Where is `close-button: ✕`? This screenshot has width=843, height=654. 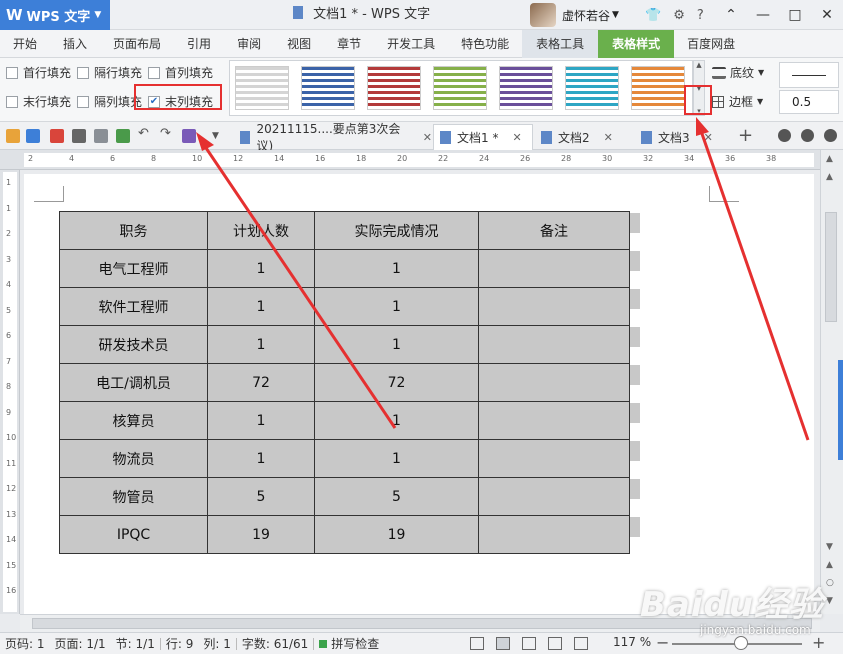
close-button: ✕ is located at coordinates (827, 15).